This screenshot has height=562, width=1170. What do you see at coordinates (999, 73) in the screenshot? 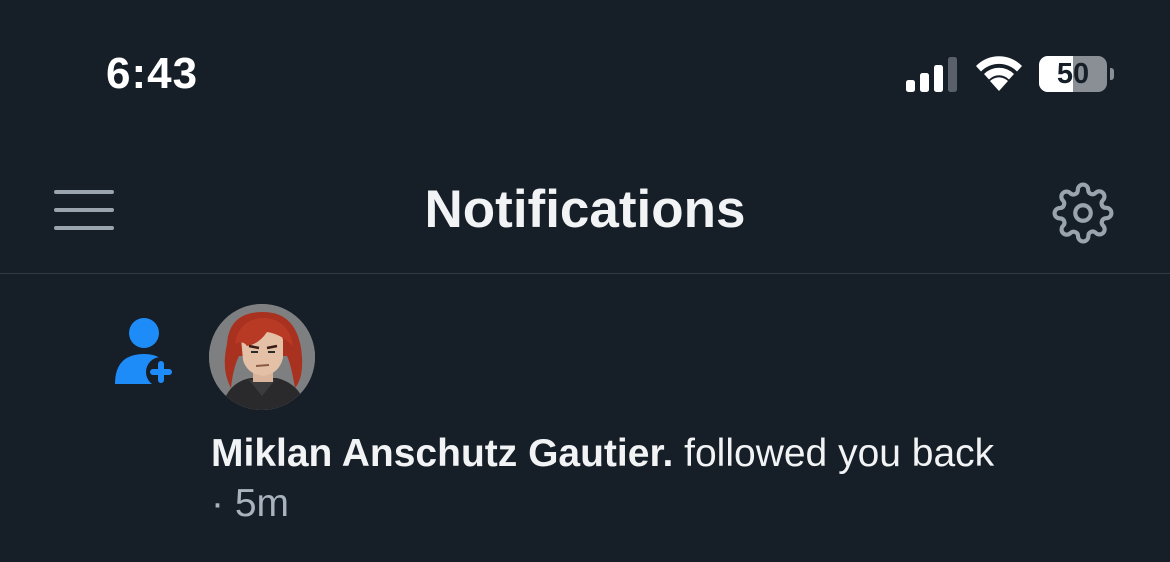
I see `wifi-icon` at bounding box center [999, 73].